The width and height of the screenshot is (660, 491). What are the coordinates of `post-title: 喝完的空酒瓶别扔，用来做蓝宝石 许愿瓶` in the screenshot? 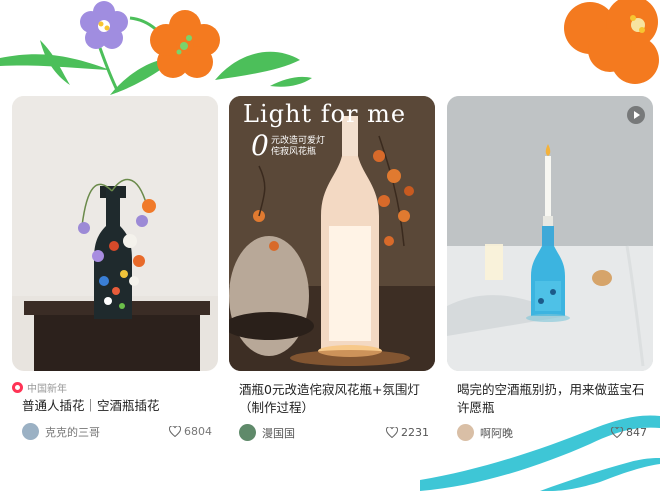 It's located at (550, 399).